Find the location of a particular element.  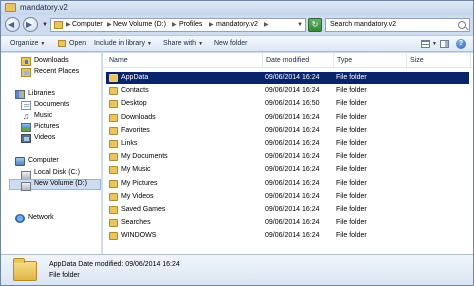

organize-button: Organize ▼ is located at coordinates (27, 43).